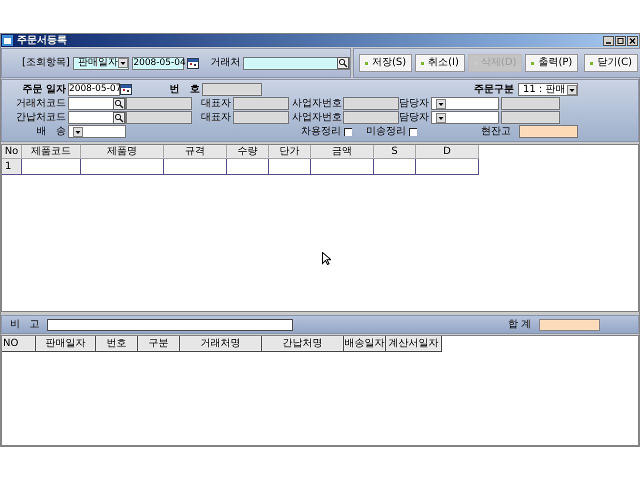  Describe the element at coordinates (184, 89) in the screenshot. I see `number-label: 번 호` at that location.